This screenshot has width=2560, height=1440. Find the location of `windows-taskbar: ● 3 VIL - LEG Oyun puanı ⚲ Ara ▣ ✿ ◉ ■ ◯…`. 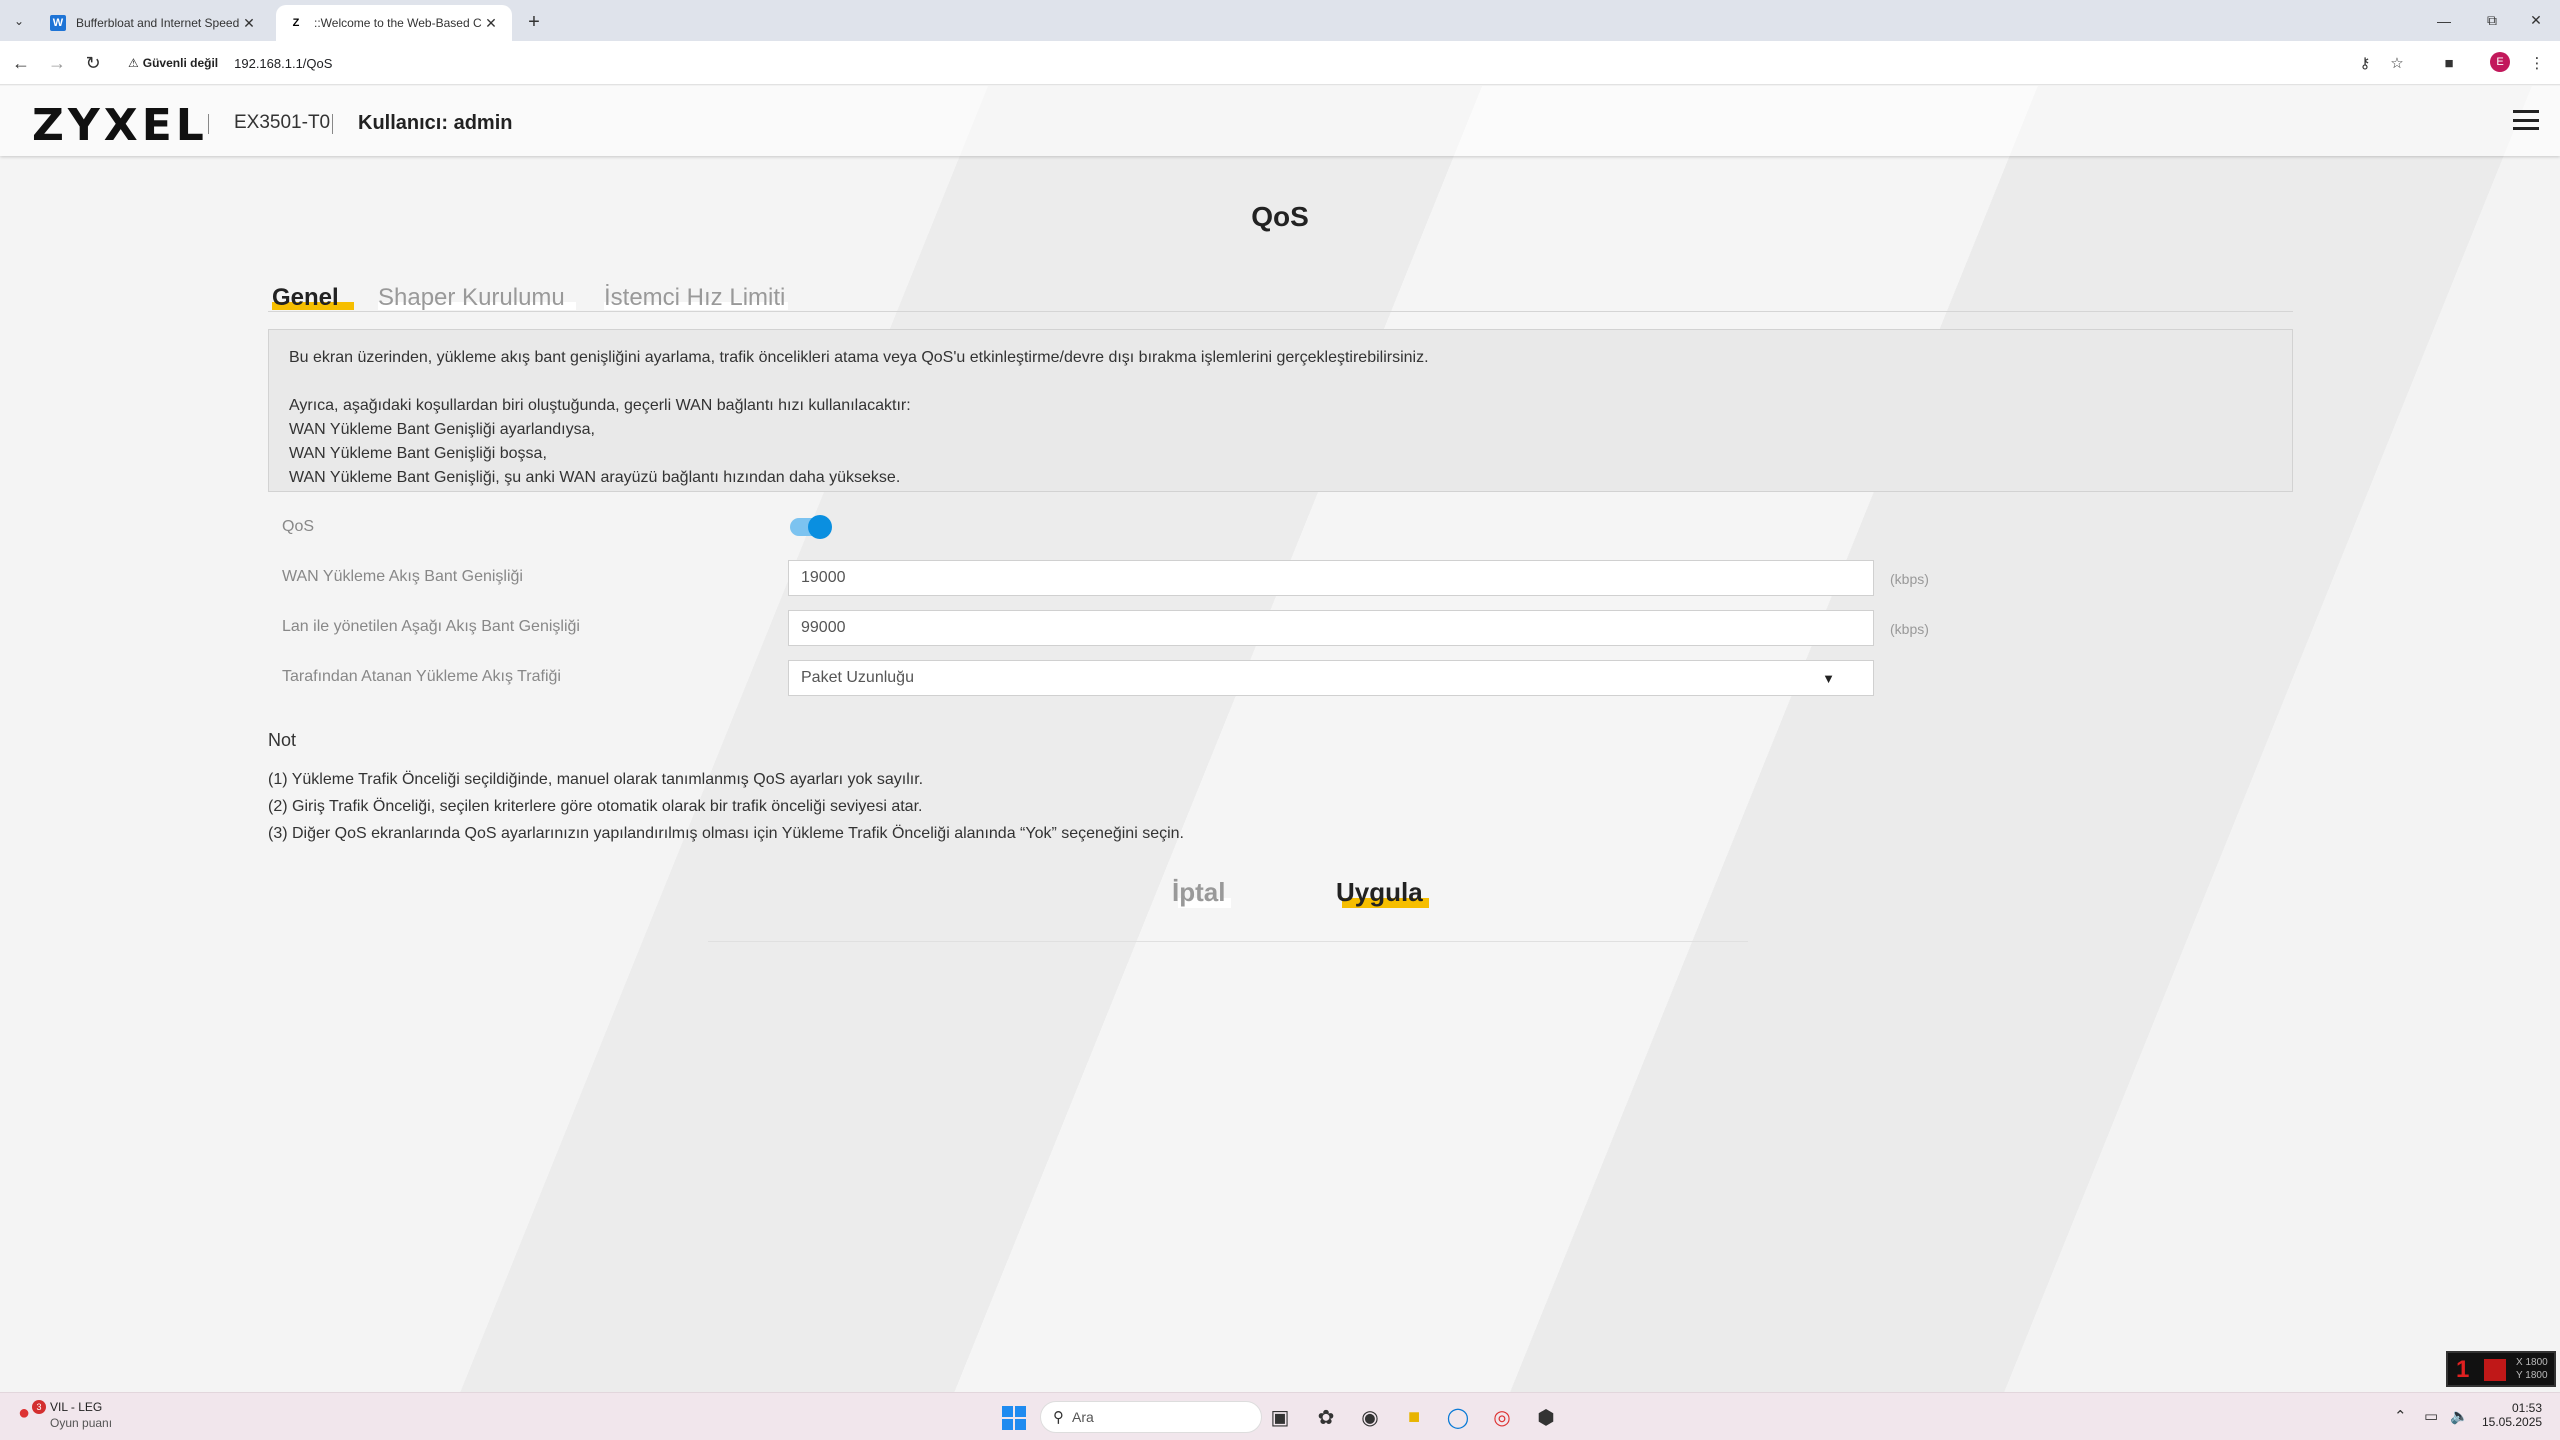

windows-taskbar: ● 3 VIL - LEG Oyun puanı ⚲ Ara ▣ ✿ ◉ ■ ◯… is located at coordinates (1280, 1416).